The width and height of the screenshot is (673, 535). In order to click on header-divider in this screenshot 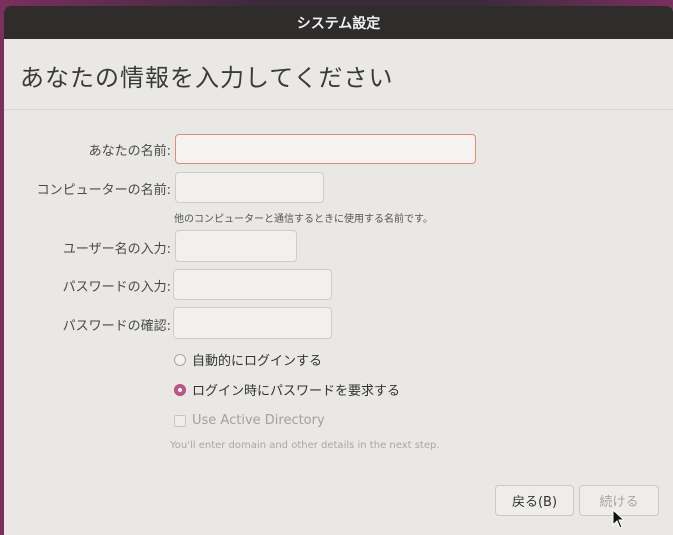, I will do `click(338, 109)`.